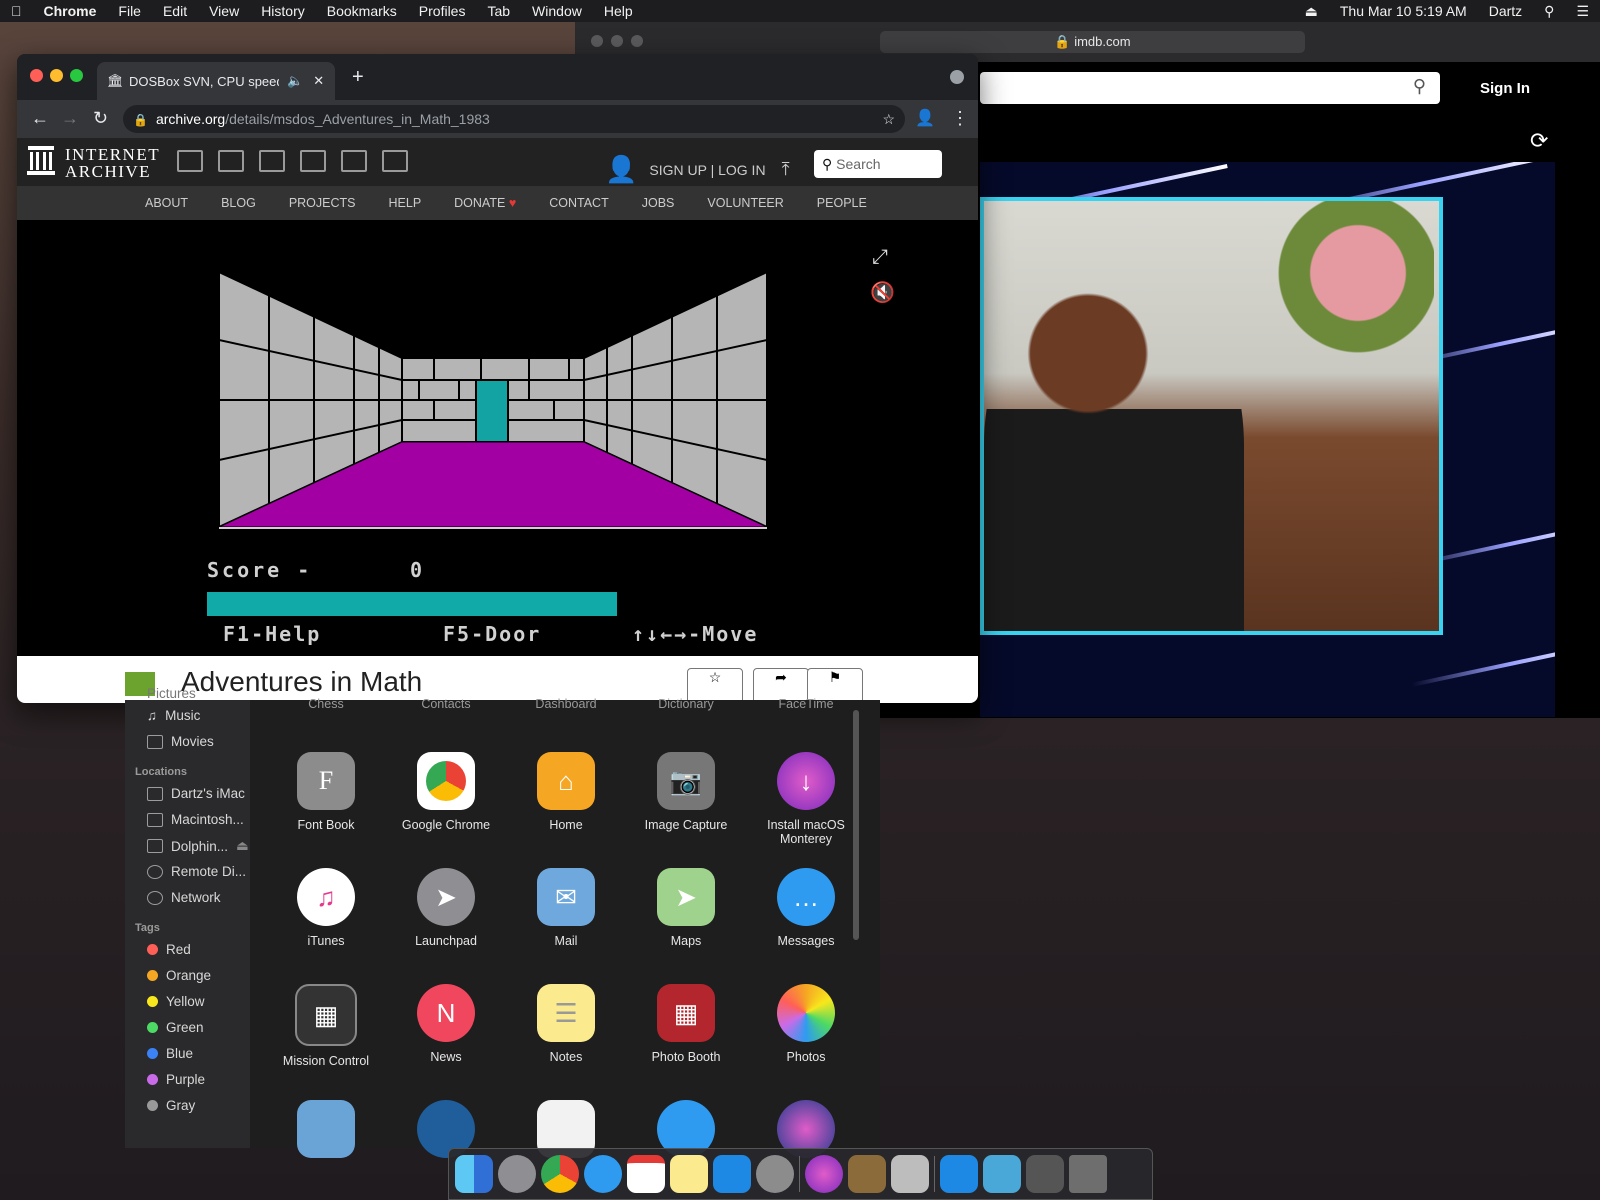 Image resolution: width=1600 pixels, height=1200 pixels. Describe the element at coordinates (485, 203) in the screenshot. I see `nav-donate: DONATE ♥` at that location.